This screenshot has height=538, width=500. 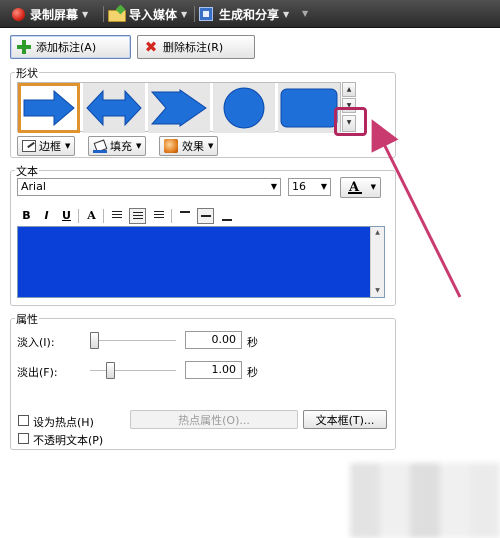 I want to click on plus-icon, so click(x=24, y=47).